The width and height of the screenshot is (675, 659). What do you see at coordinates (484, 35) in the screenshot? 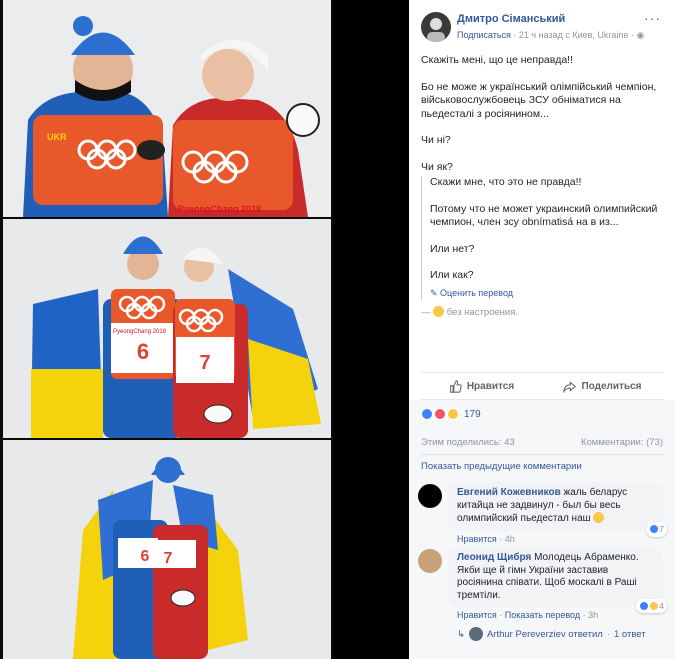
I see `subscribe-link: Подписаться` at bounding box center [484, 35].